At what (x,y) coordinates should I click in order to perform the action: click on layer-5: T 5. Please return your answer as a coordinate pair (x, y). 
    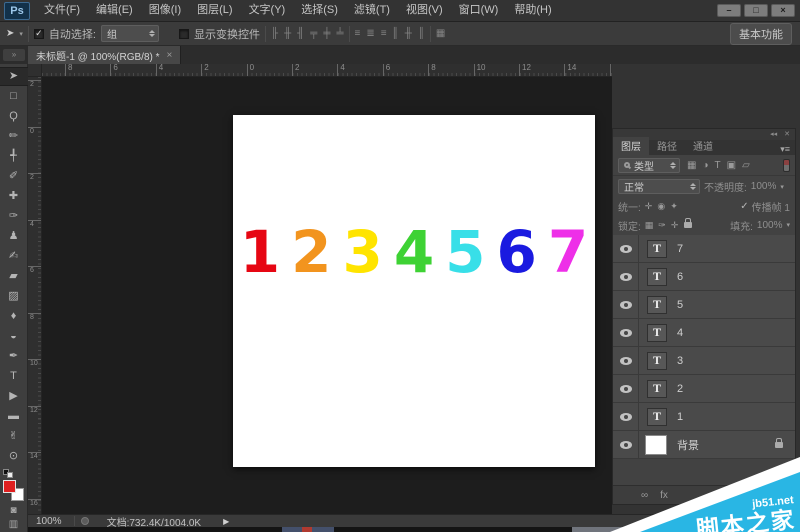
    Looking at the image, I should click on (704, 305).